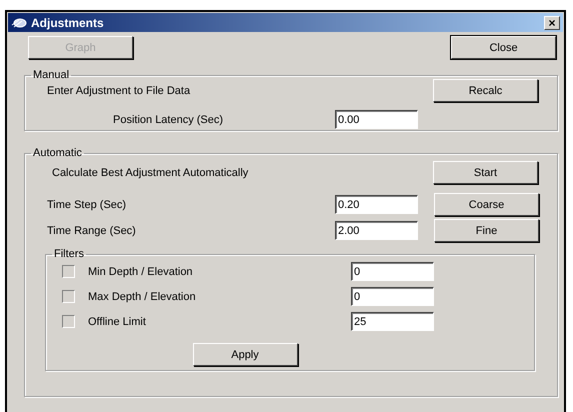  Describe the element at coordinates (19, 22) in the screenshot. I see `app-icon` at that location.